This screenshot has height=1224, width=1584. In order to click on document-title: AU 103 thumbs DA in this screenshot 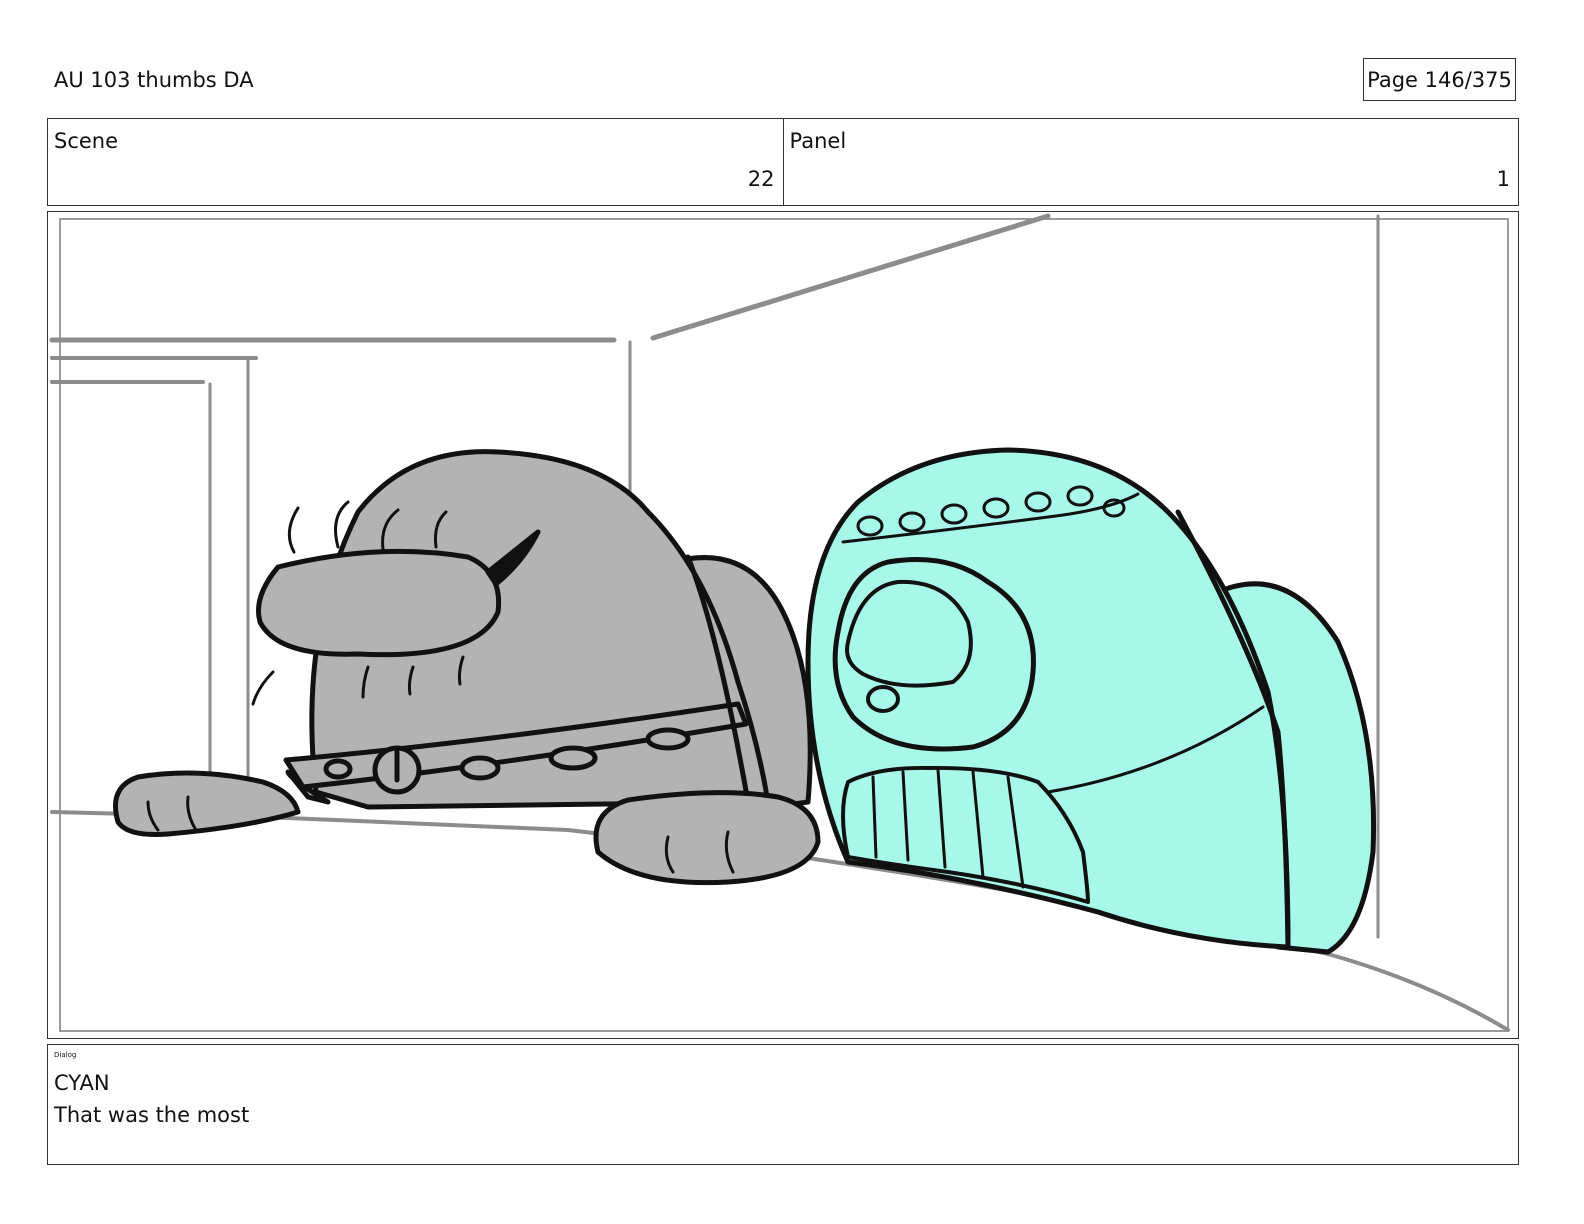, I will do `click(154, 80)`.